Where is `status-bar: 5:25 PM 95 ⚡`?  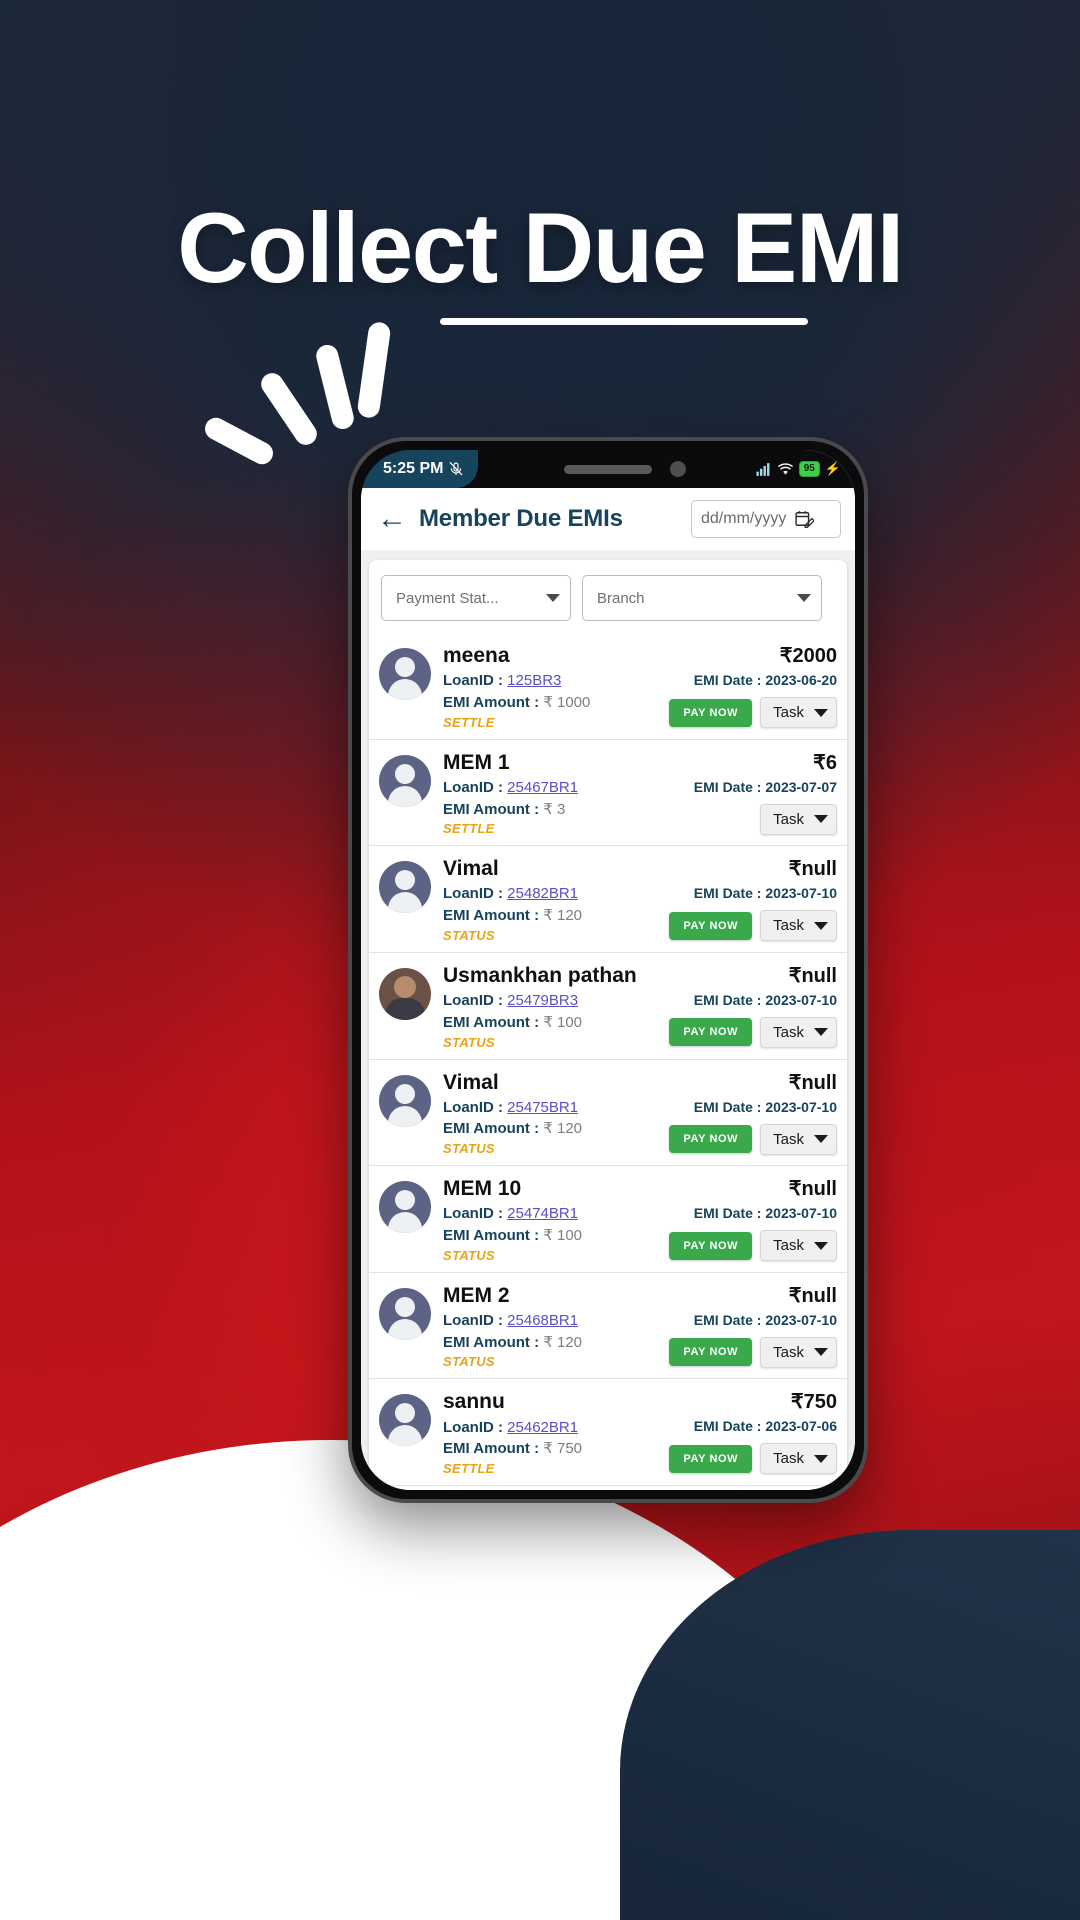
status-bar: 5:25 PM 95 ⚡ is located at coordinates (608, 469).